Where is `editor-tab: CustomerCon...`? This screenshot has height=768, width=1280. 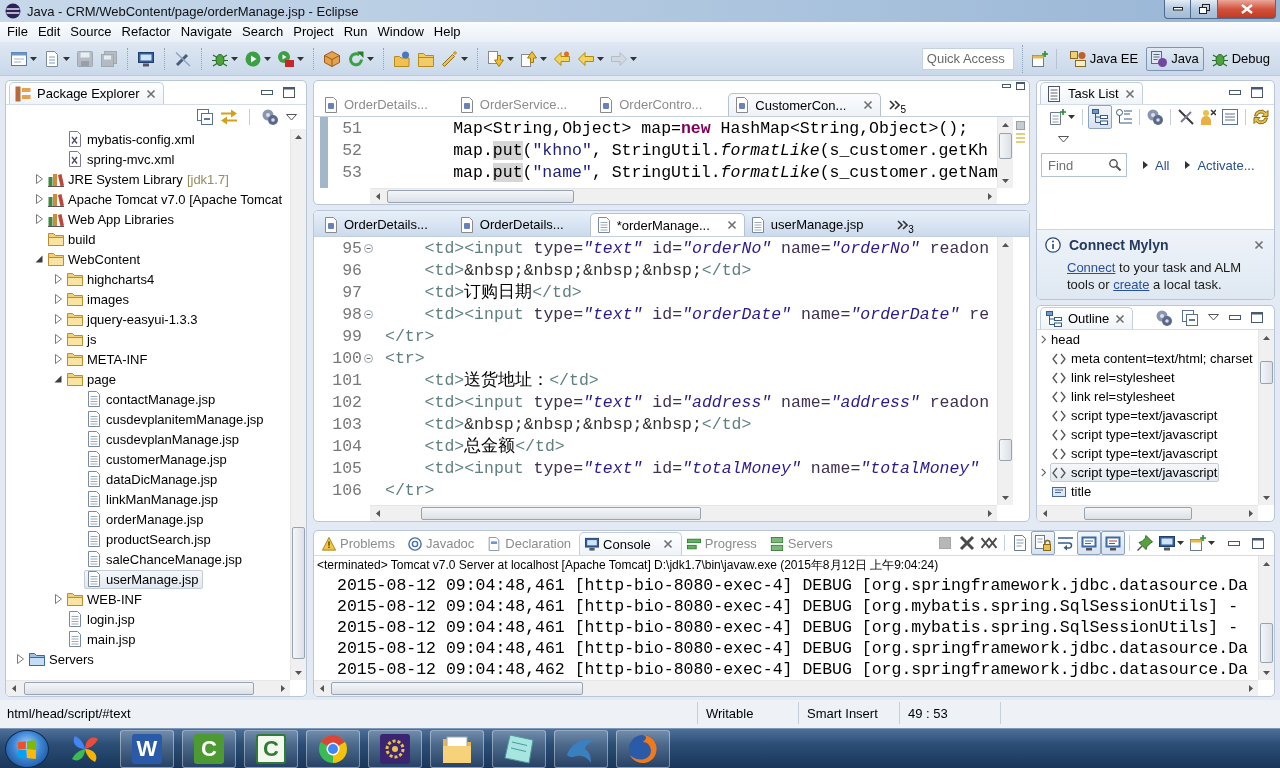 editor-tab: CustomerCon... is located at coordinates (805, 104).